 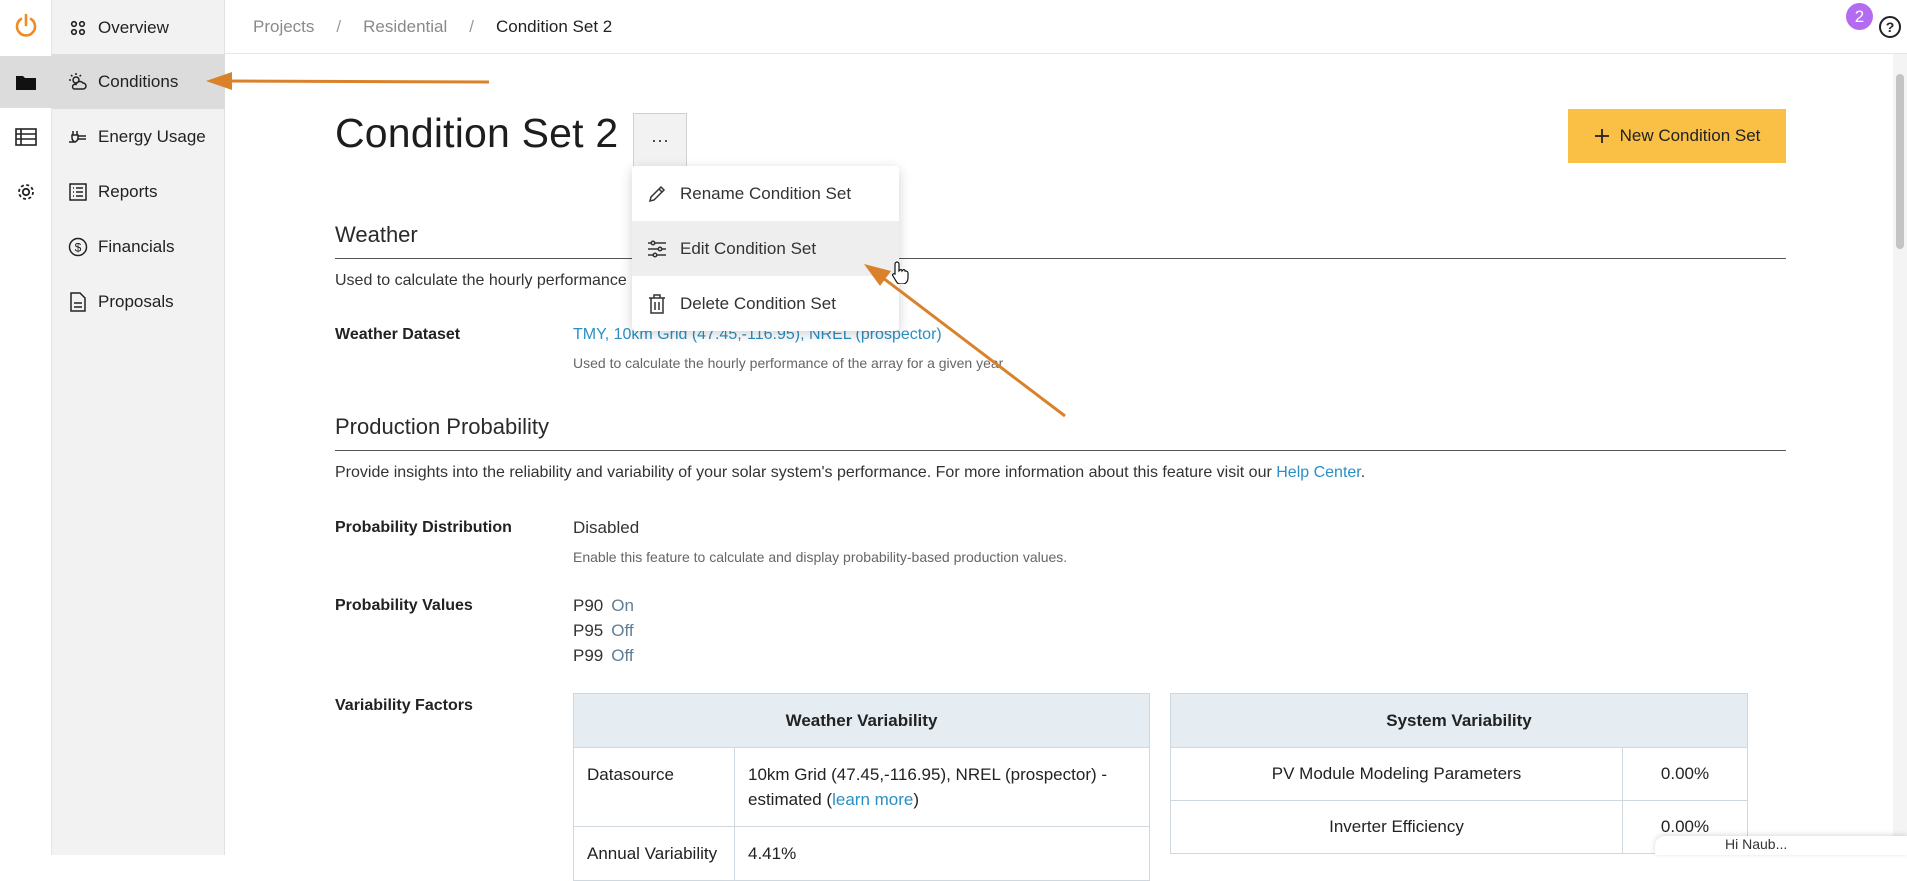 What do you see at coordinates (657, 304) in the screenshot?
I see `trash-icon` at bounding box center [657, 304].